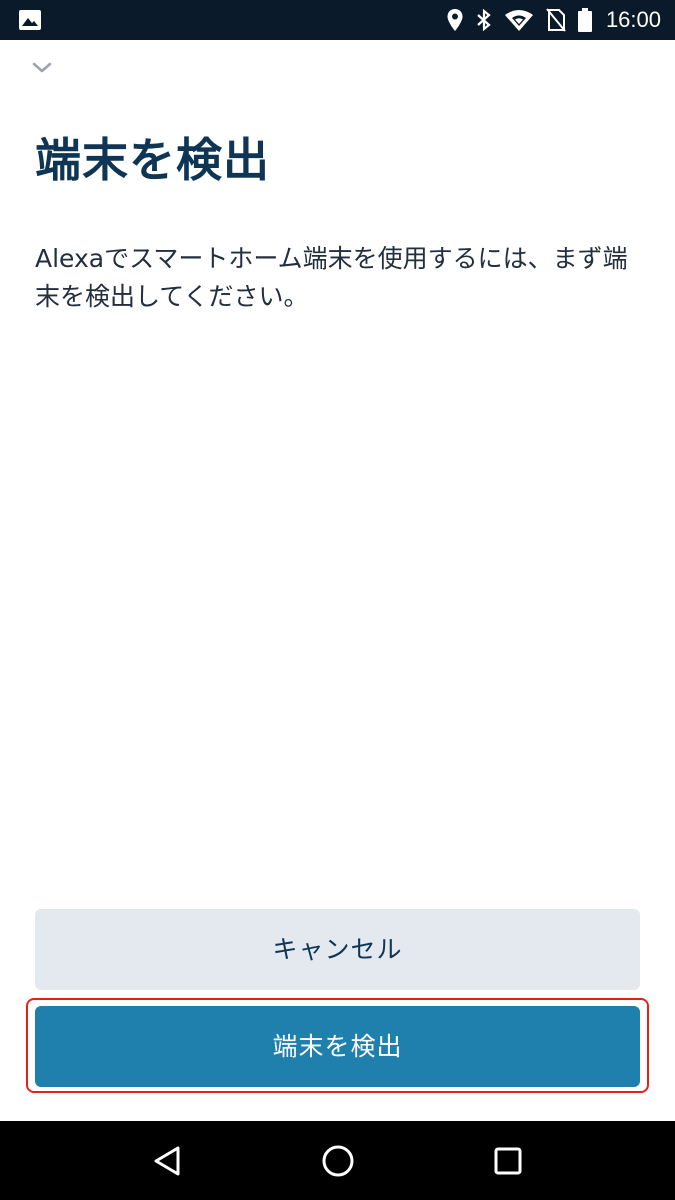 The image size is (675, 1200). I want to click on chevron-down-icon, so click(42, 67).